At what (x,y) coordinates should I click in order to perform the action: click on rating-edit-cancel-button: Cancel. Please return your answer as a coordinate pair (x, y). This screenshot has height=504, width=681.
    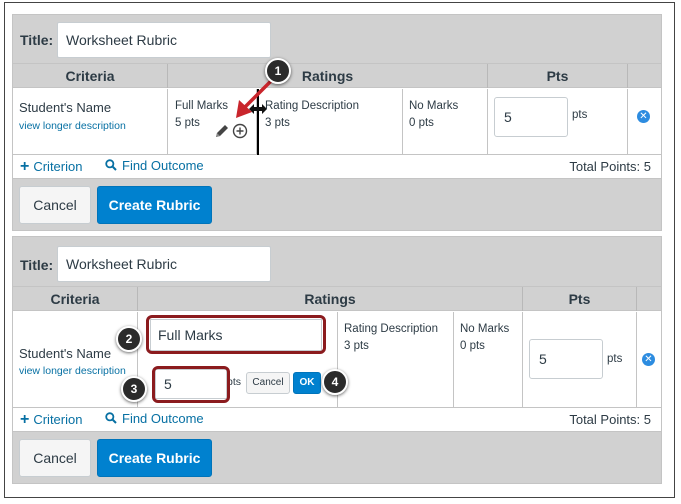
    Looking at the image, I should click on (268, 383).